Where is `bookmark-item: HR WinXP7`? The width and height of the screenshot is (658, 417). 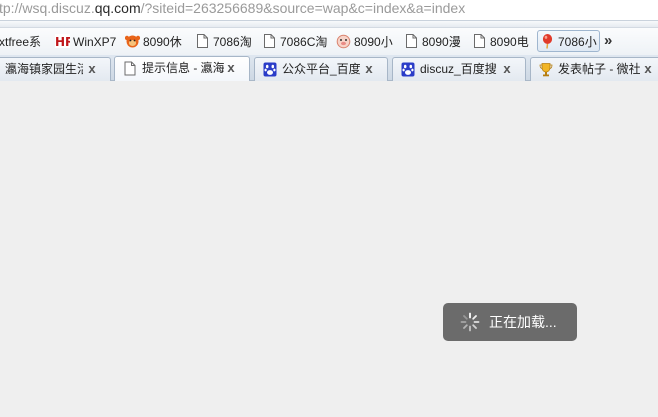 bookmark-item: HR WinXP7 is located at coordinates (85, 41).